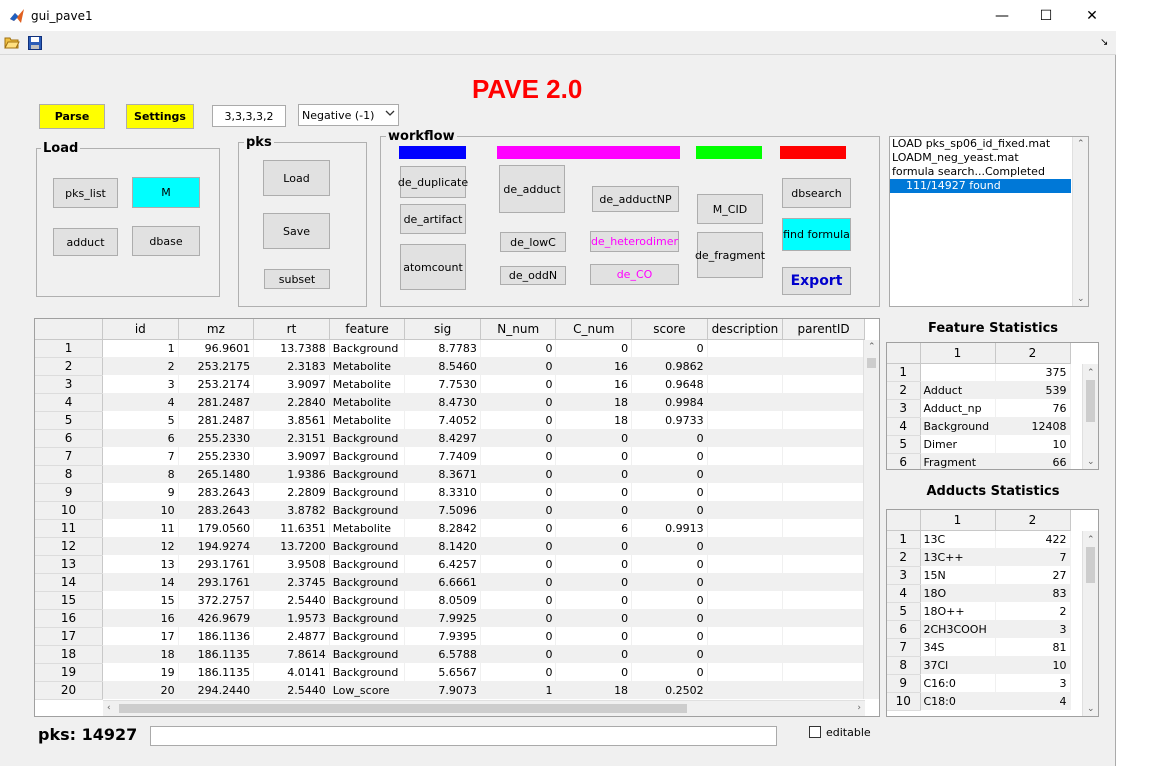 The height and width of the screenshot is (766, 1152). Describe the element at coordinates (904, 557) in the screenshot. I see `row-header: 2` at that location.